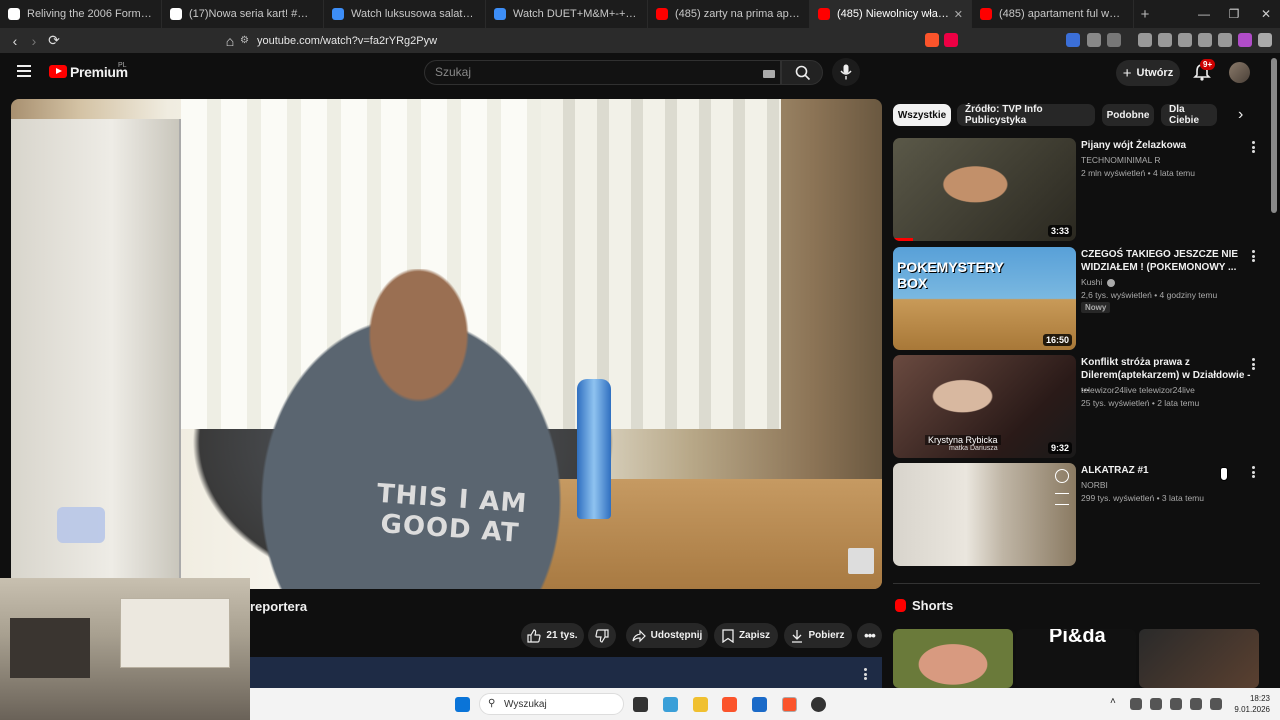 Image resolution: width=1280 pixels, height=720 pixels. Describe the element at coordinates (1128, 115) in the screenshot. I see `chip-related: Podobne` at that location.